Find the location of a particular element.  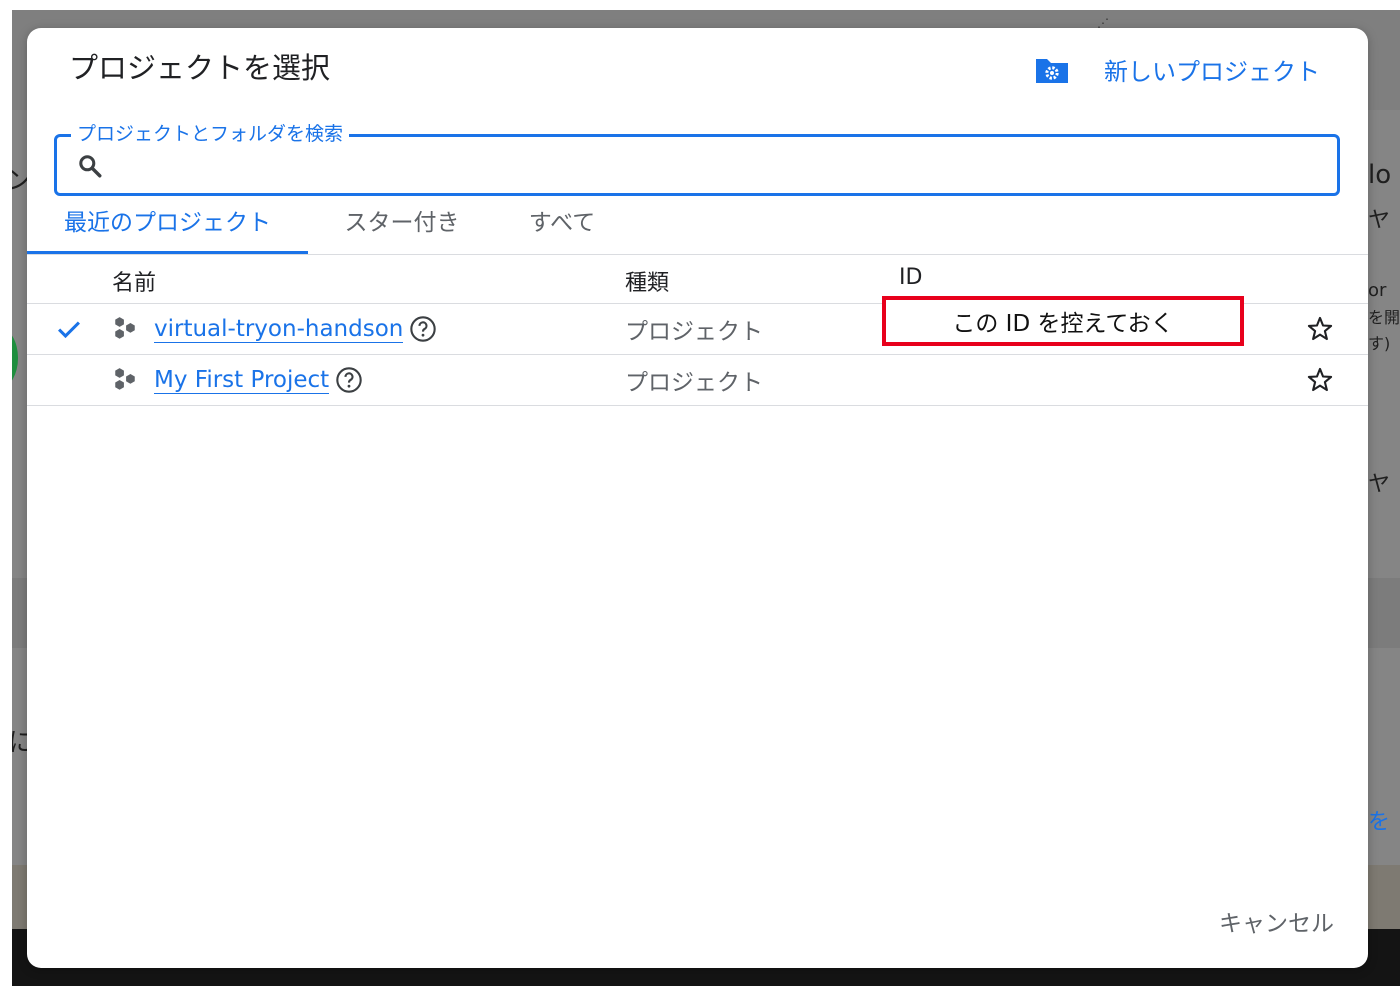

bg-fragment: を is located at coordinates (1379, 822).